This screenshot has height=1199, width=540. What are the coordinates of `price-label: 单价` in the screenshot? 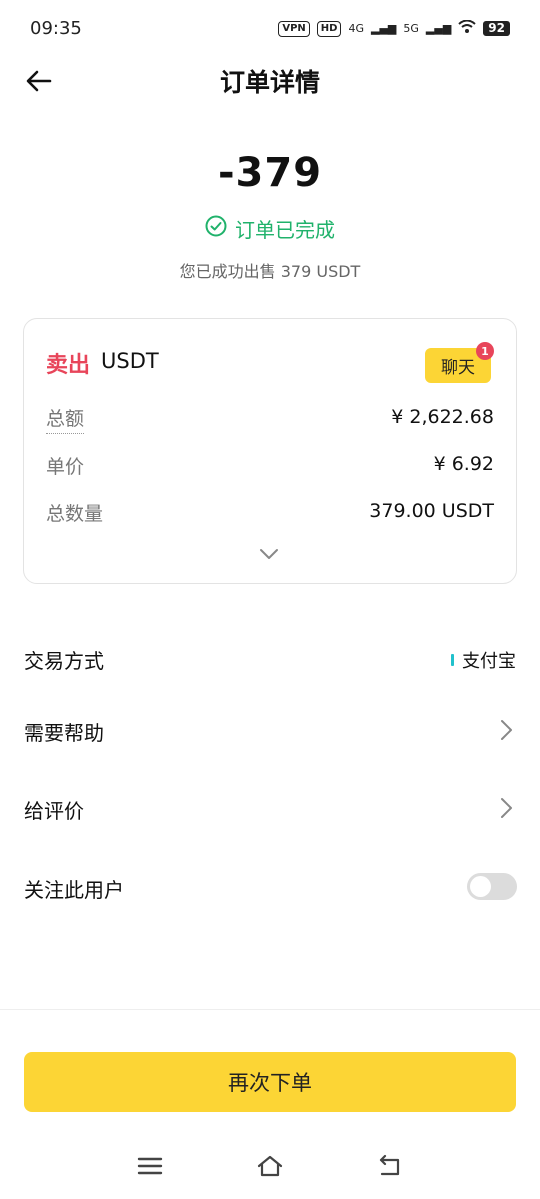 It's located at (65, 467).